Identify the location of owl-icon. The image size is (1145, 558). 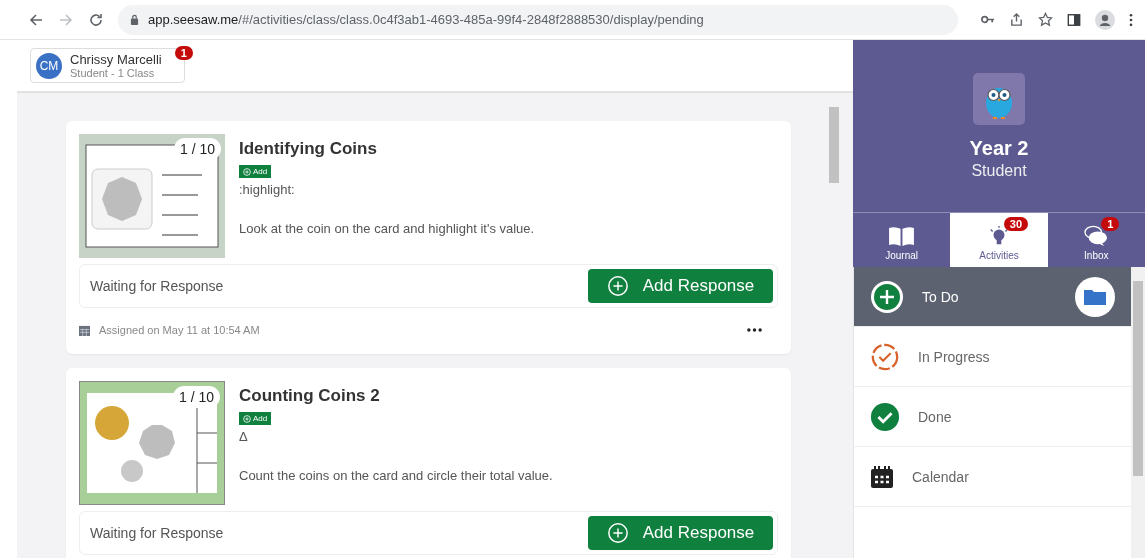
(999, 98).